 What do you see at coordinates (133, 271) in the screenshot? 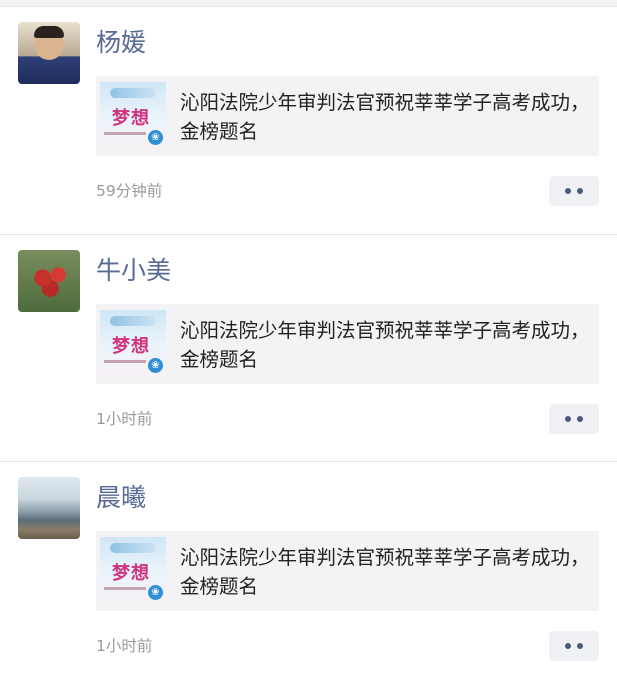
I see `author-name: 牛小美` at bounding box center [133, 271].